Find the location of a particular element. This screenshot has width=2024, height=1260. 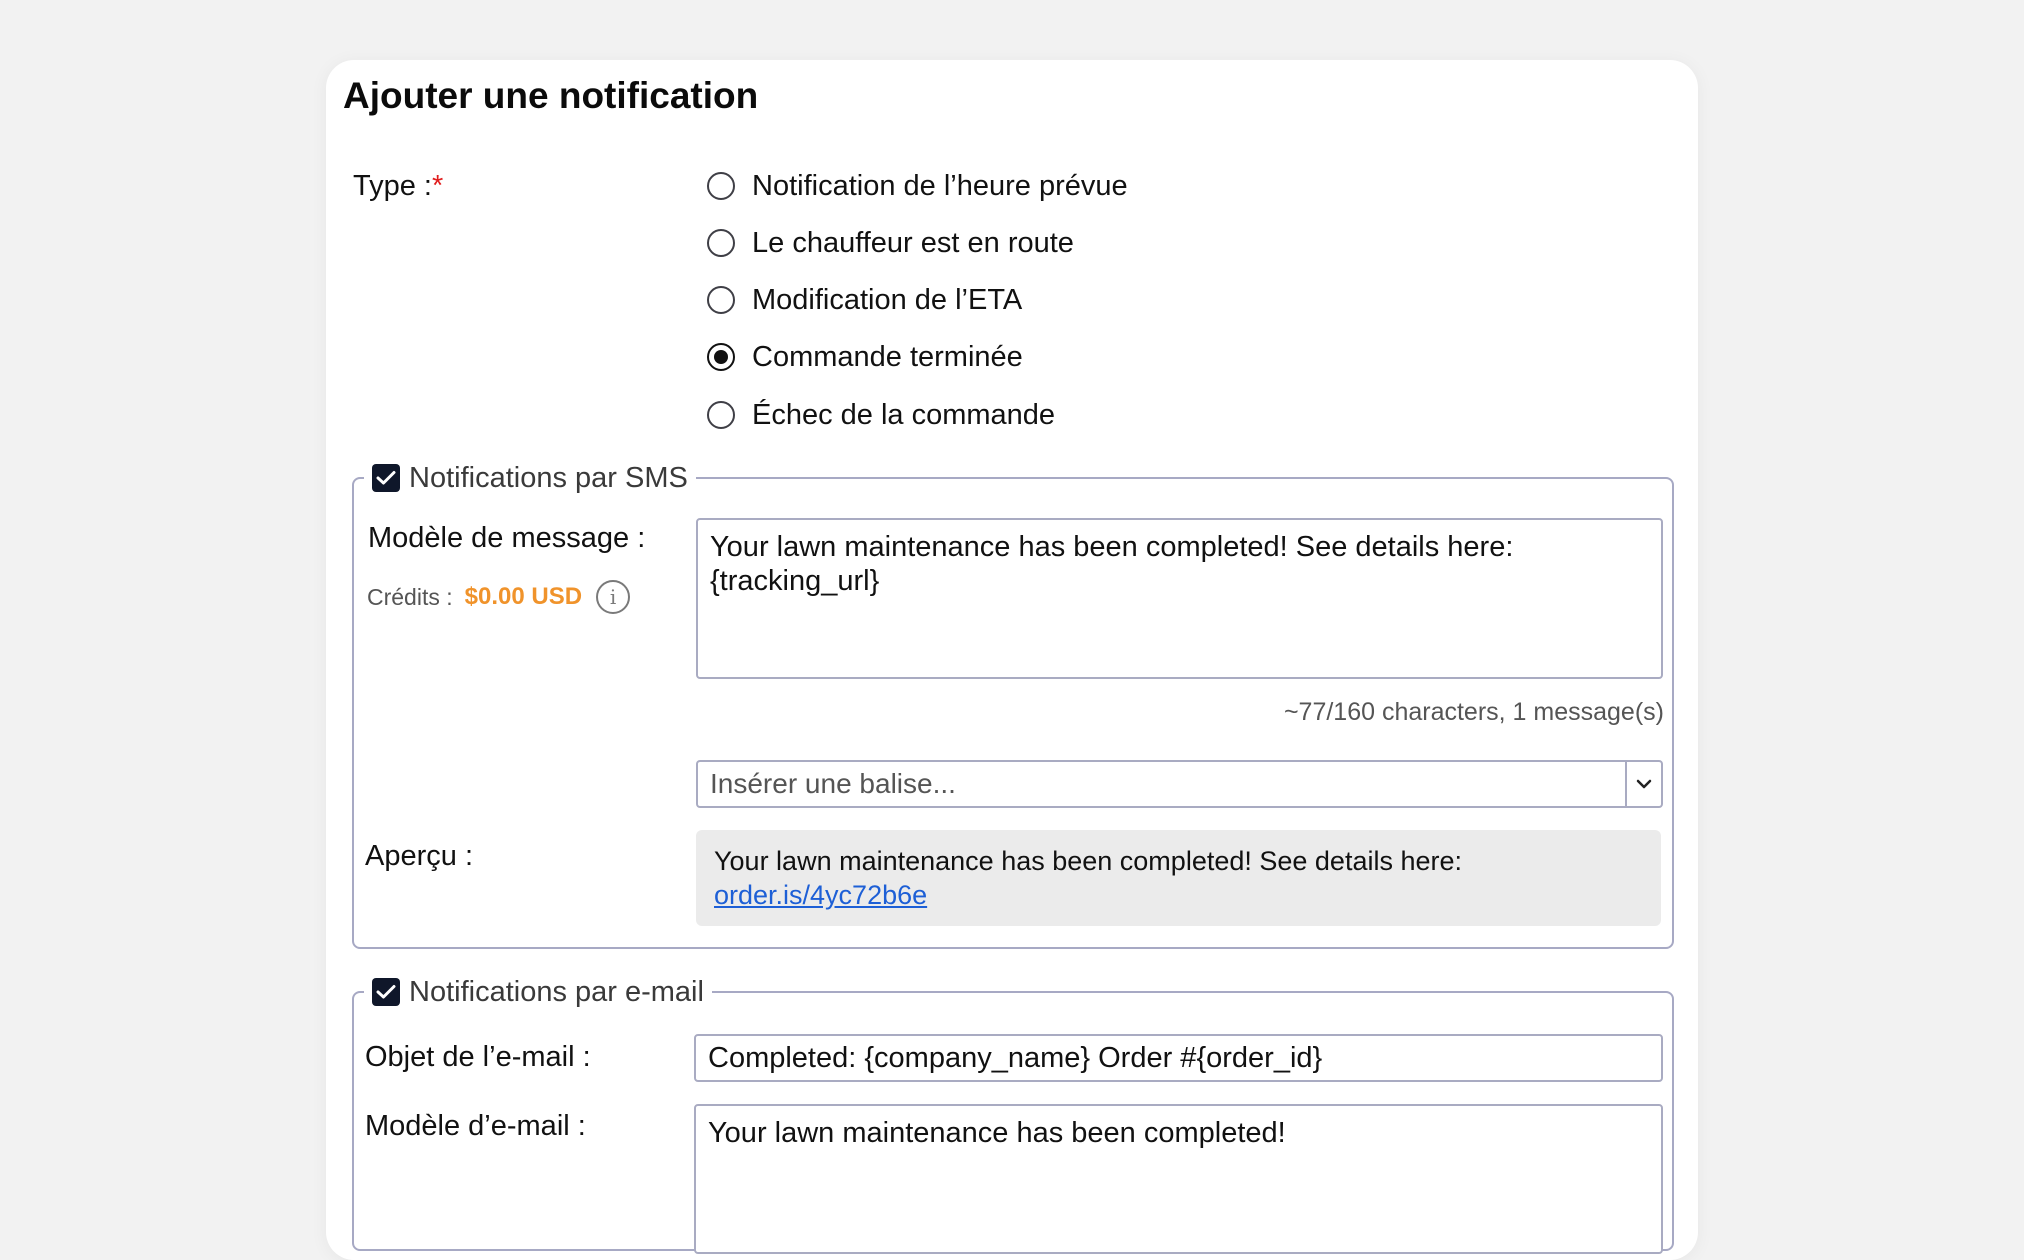

radio-label: Modification de l’ETA is located at coordinates (887, 299).